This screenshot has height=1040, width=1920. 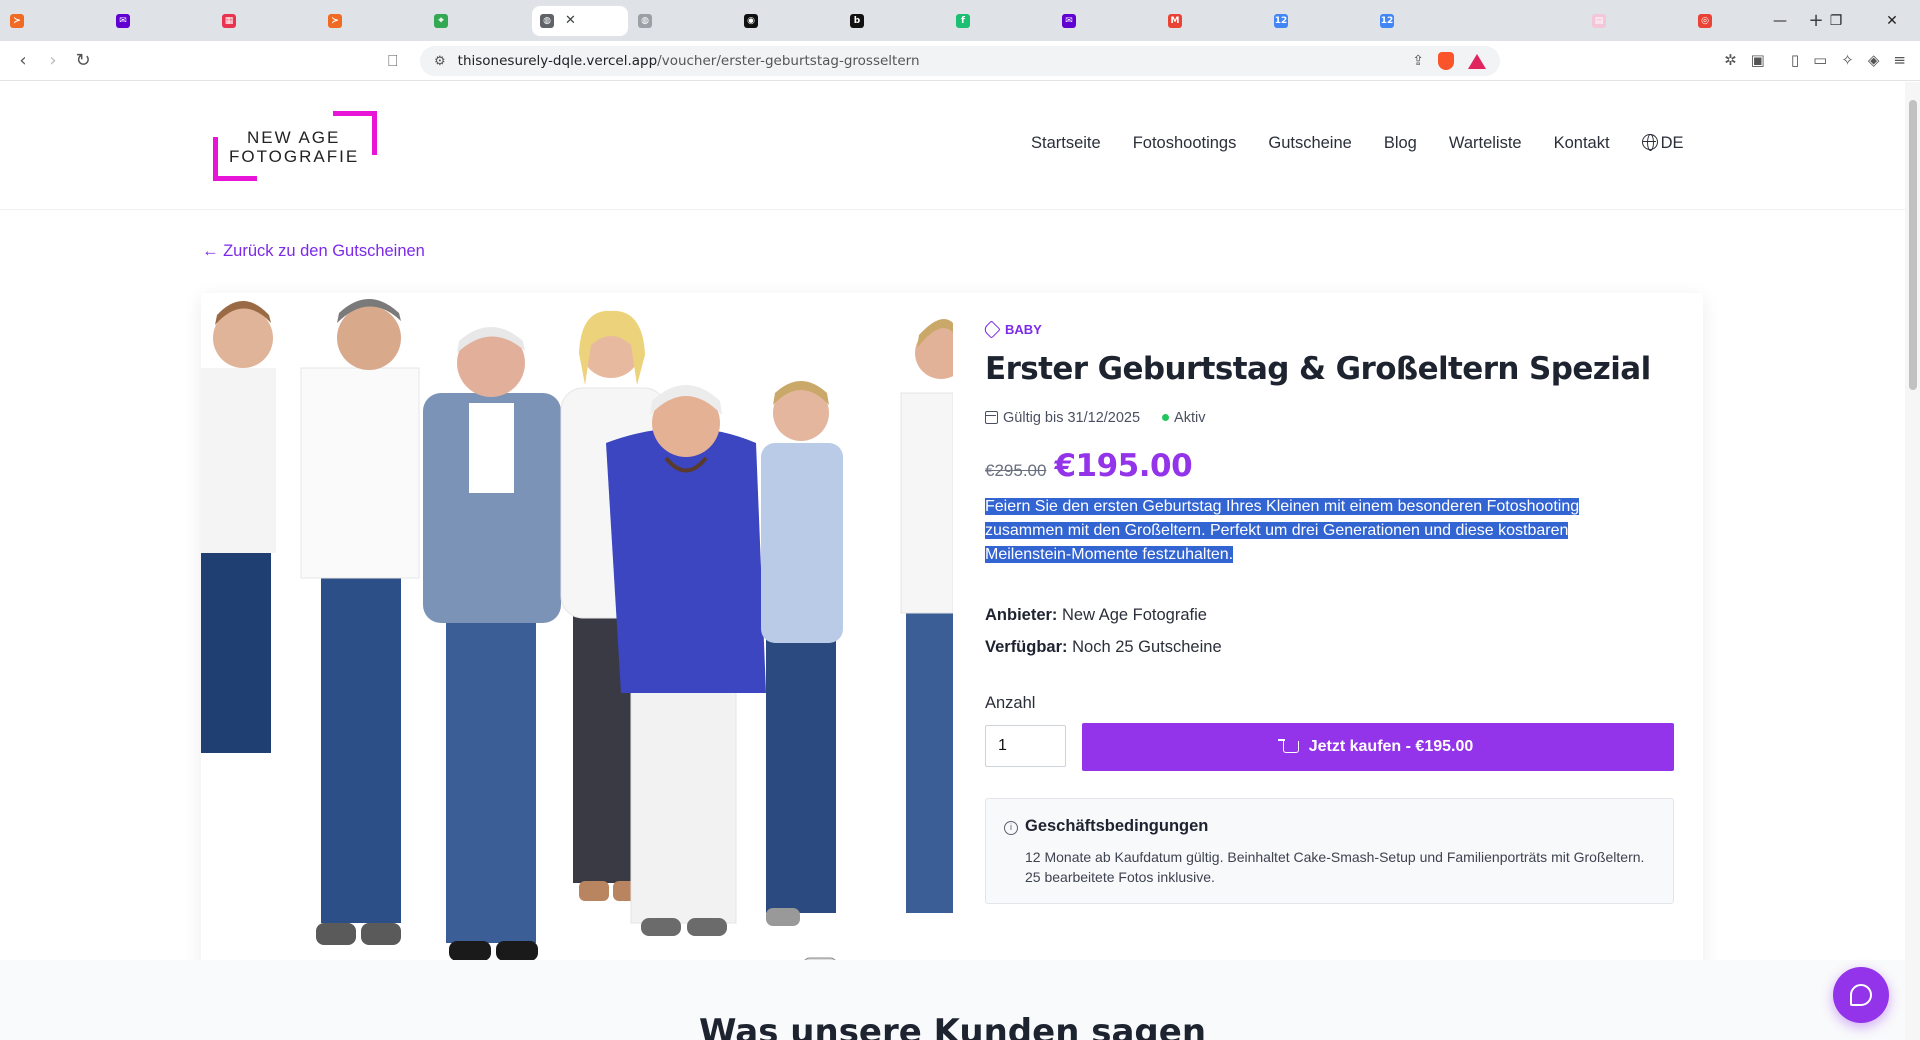 What do you see at coordinates (1582, 143) in the screenshot?
I see `nav-kontakt: Kontakt` at bounding box center [1582, 143].